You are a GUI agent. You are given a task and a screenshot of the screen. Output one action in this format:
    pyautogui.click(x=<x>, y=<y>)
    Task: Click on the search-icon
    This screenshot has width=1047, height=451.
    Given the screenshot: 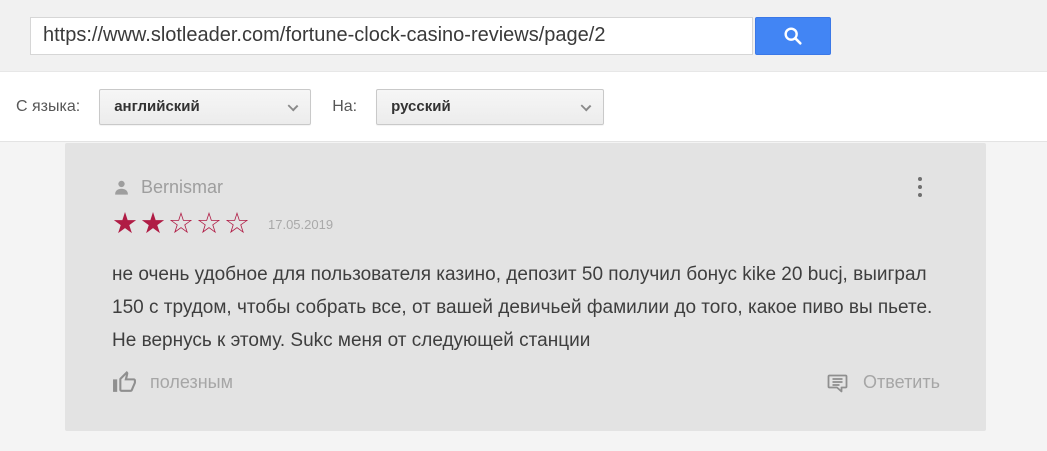 What is the action you would take?
    pyautogui.click(x=793, y=35)
    